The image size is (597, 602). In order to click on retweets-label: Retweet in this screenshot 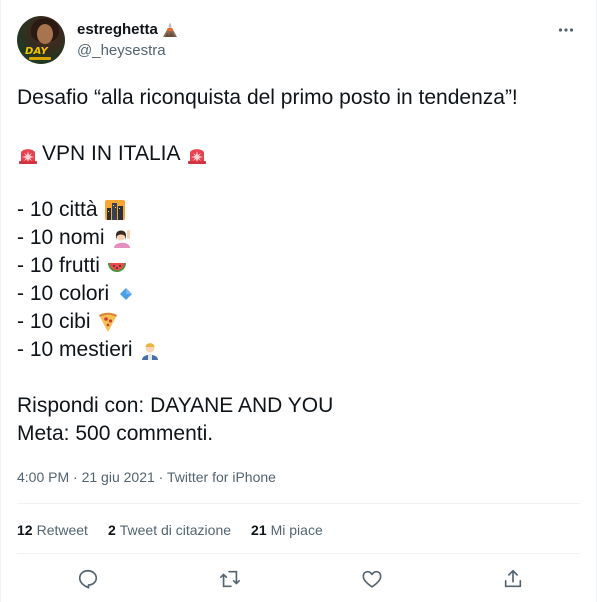, I will do `click(62, 530)`.